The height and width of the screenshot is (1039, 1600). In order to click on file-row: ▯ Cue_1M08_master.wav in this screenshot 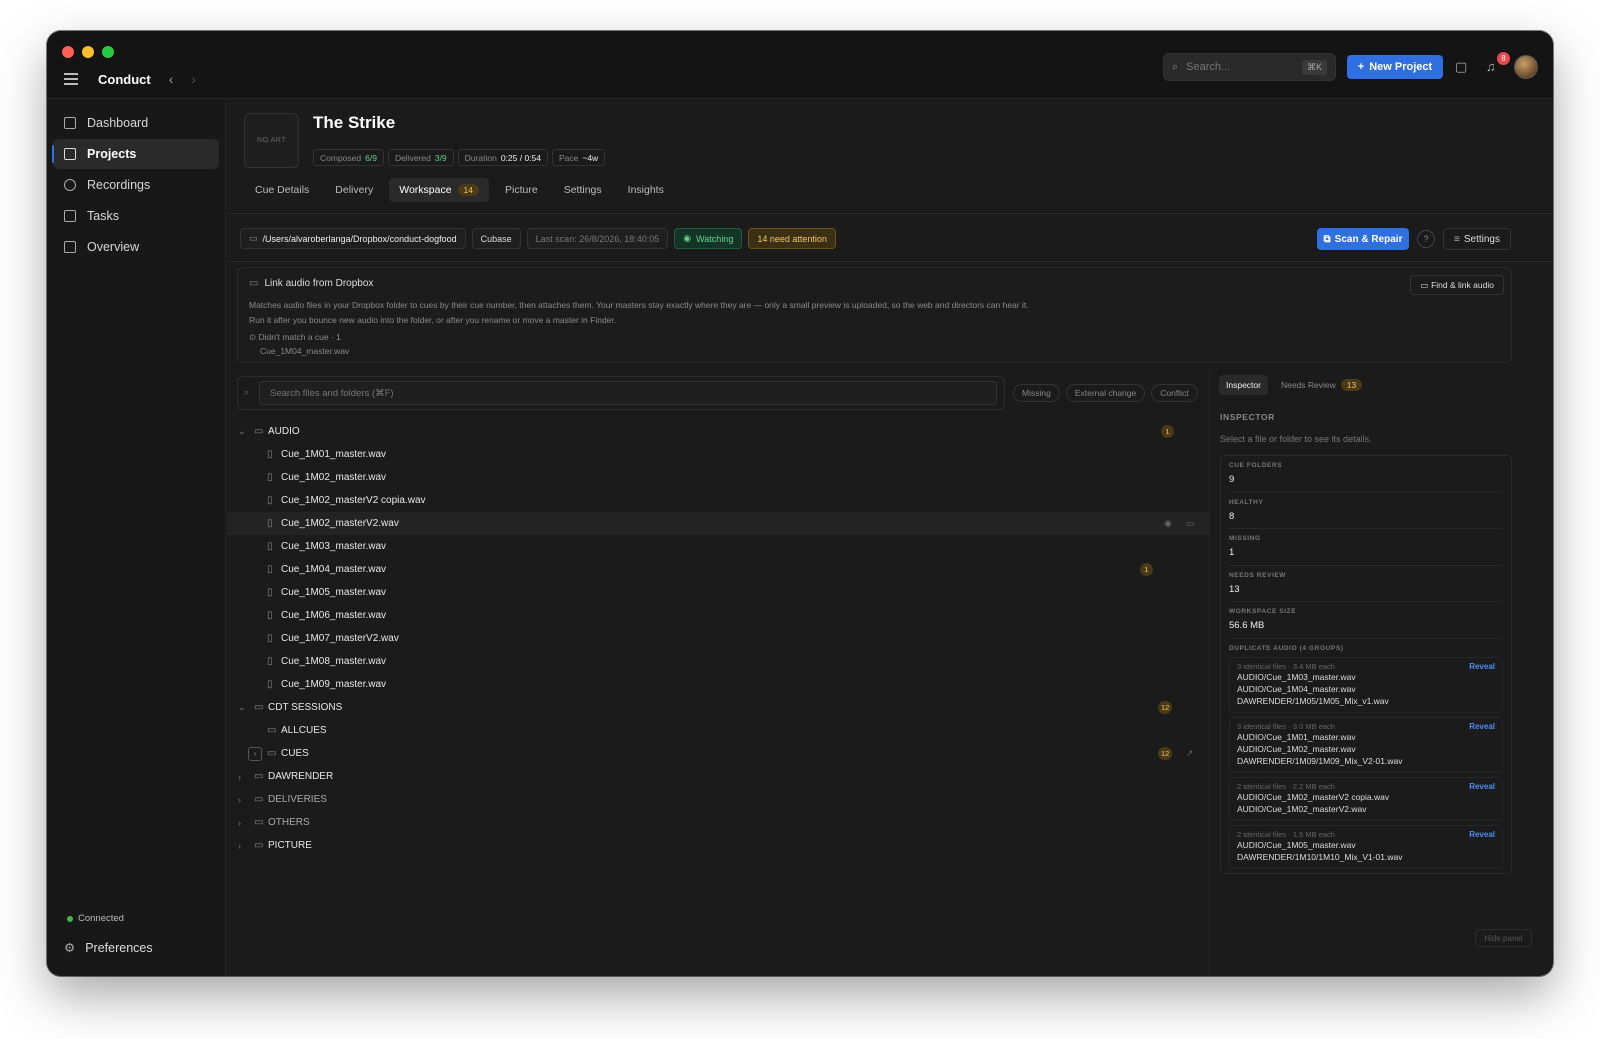, I will do `click(718, 661)`.